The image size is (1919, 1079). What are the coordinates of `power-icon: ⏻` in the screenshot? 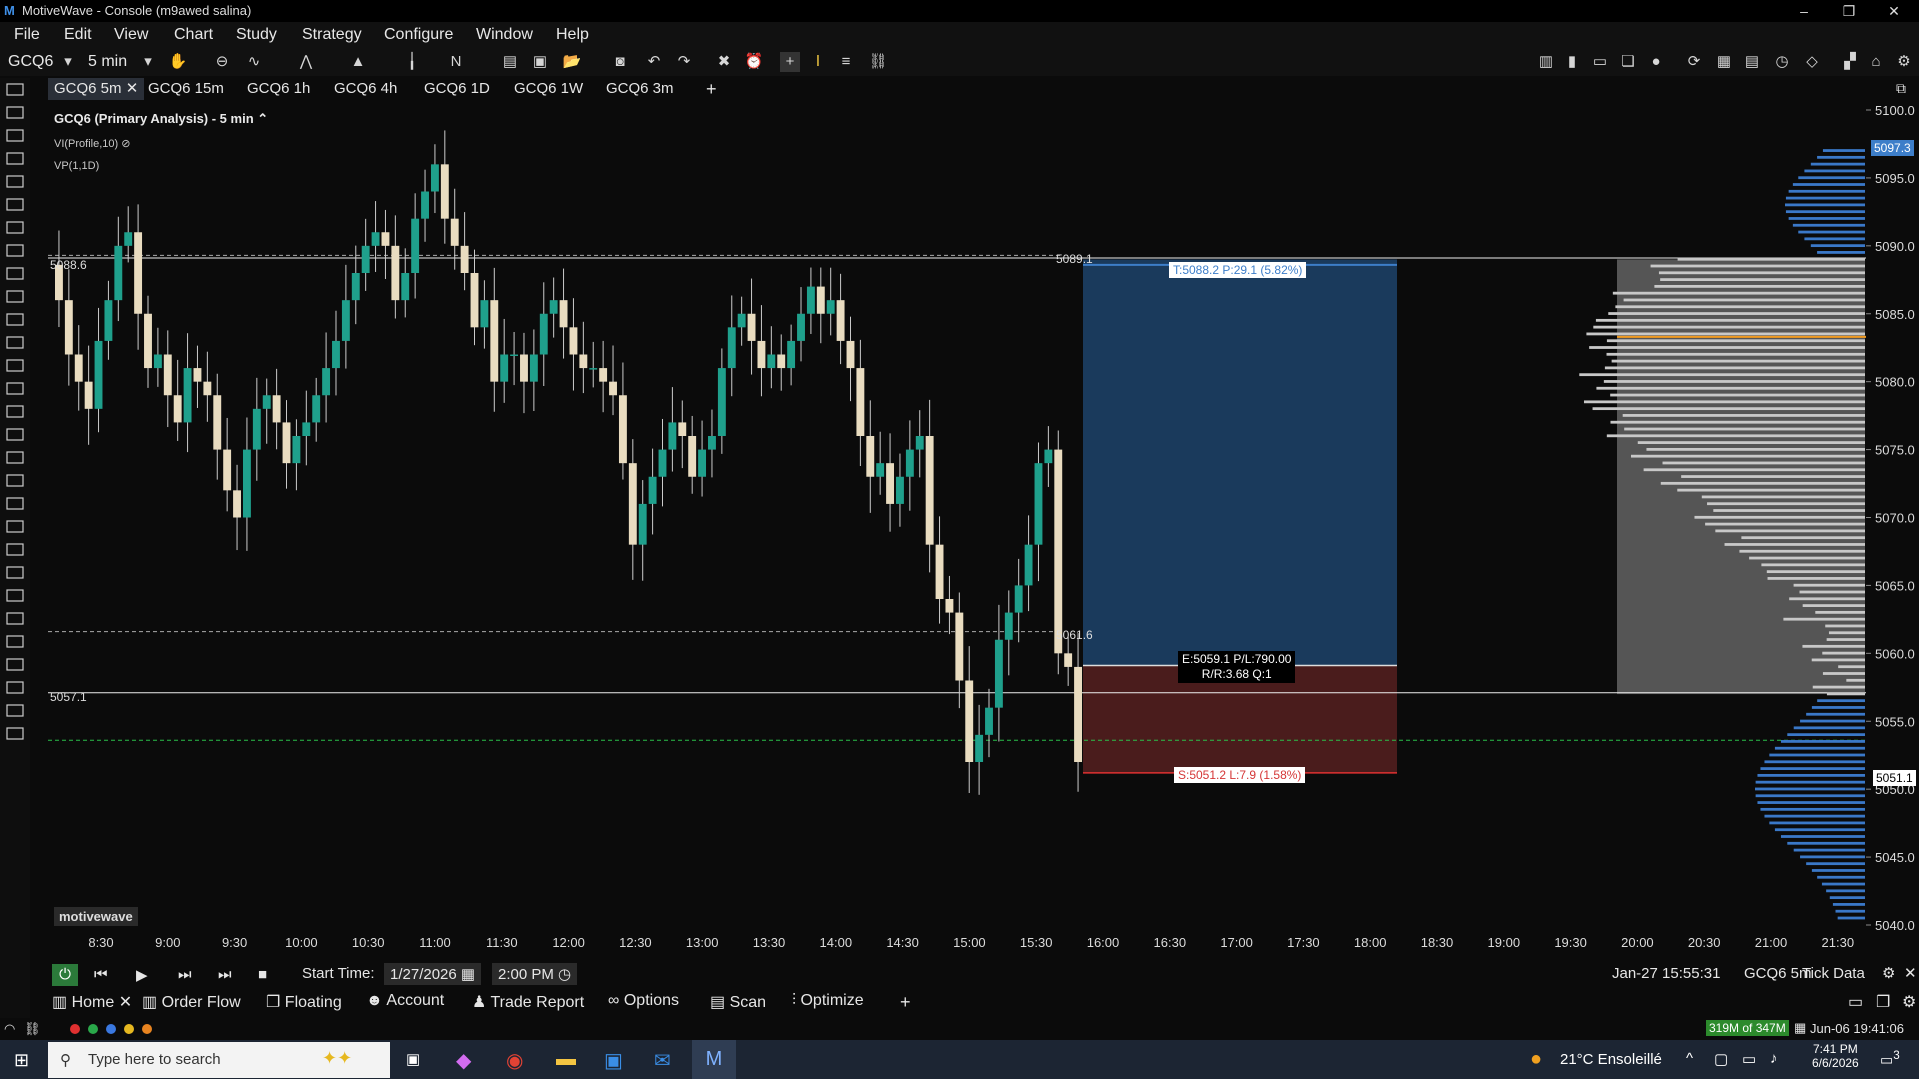 It's located at (65, 975).